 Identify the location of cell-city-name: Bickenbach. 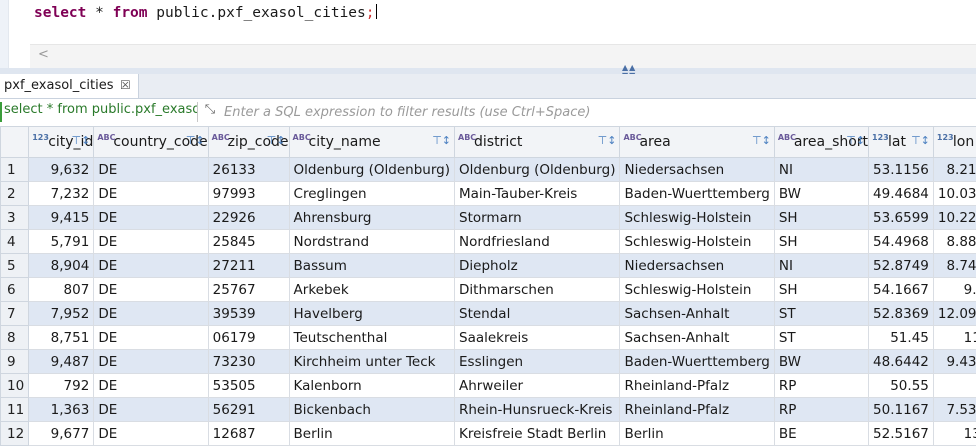
(372, 409).